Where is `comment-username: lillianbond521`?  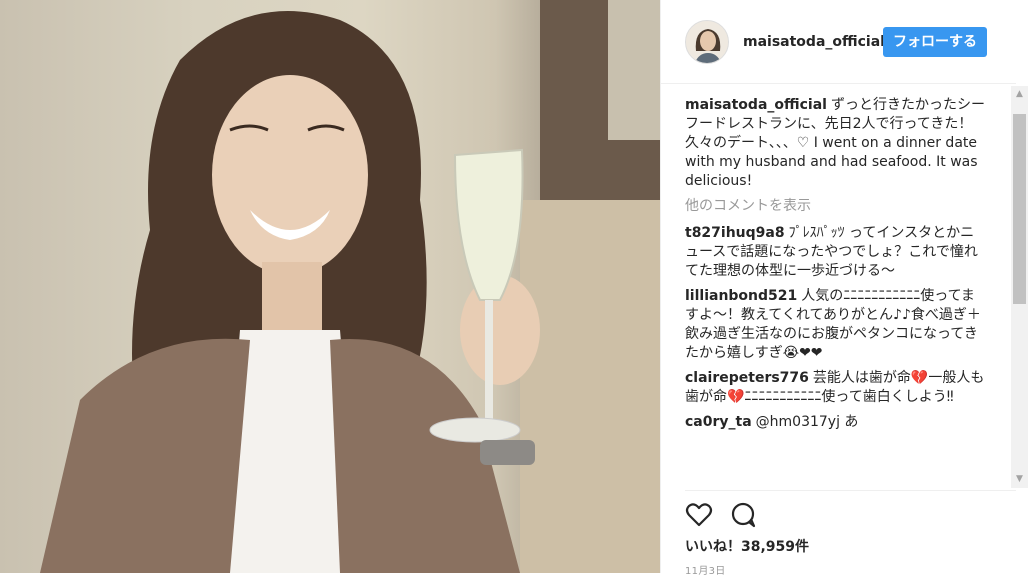 comment-username: lillianbond521 is located at coordinates (741, 296).